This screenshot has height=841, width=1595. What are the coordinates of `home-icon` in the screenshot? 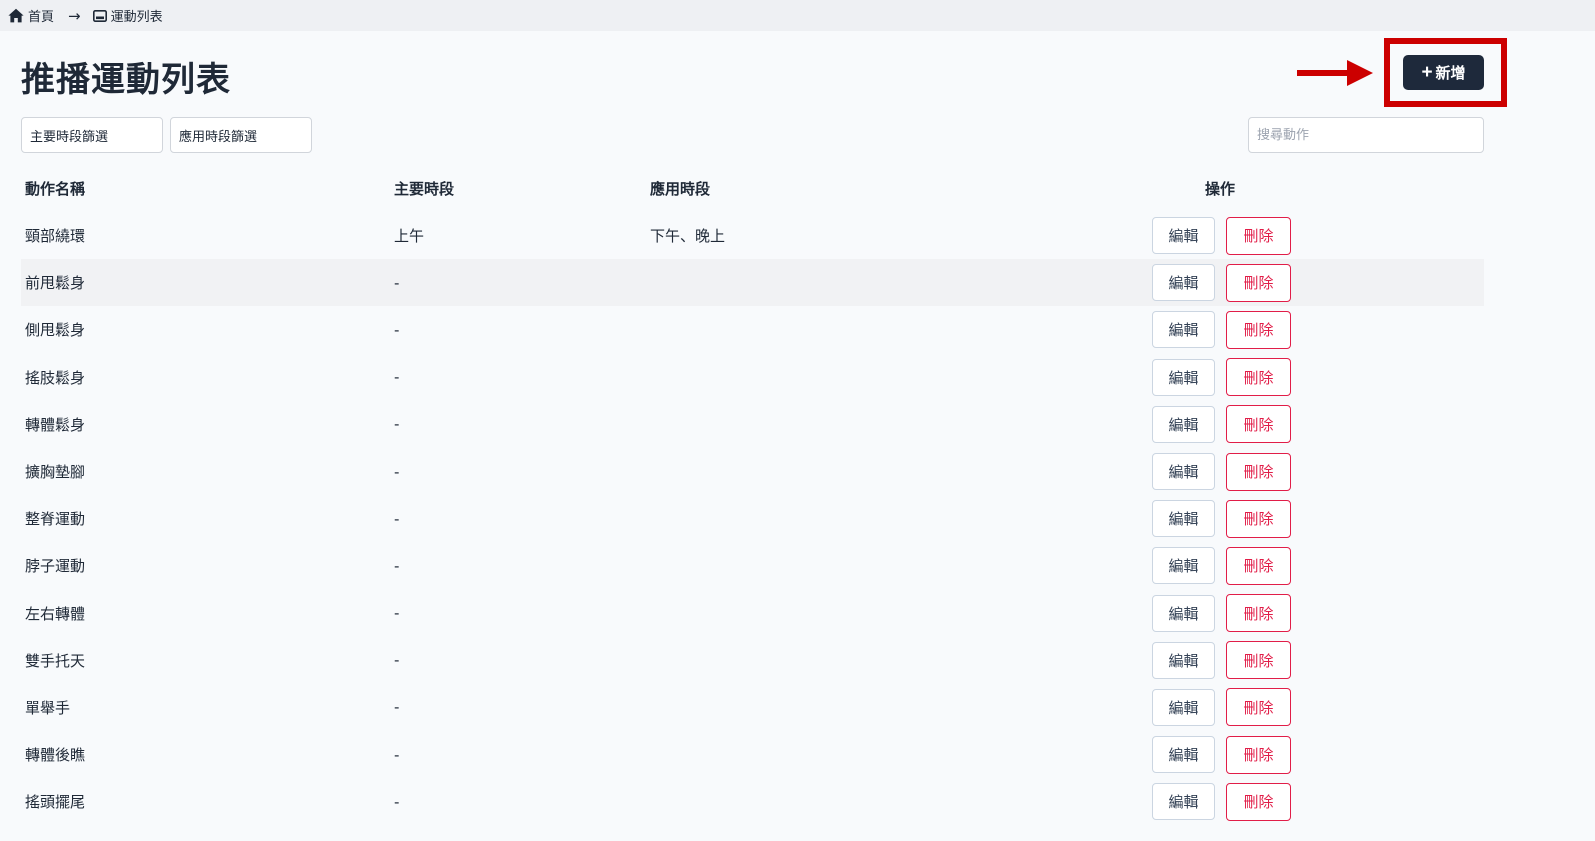 It's located at (16, 15).